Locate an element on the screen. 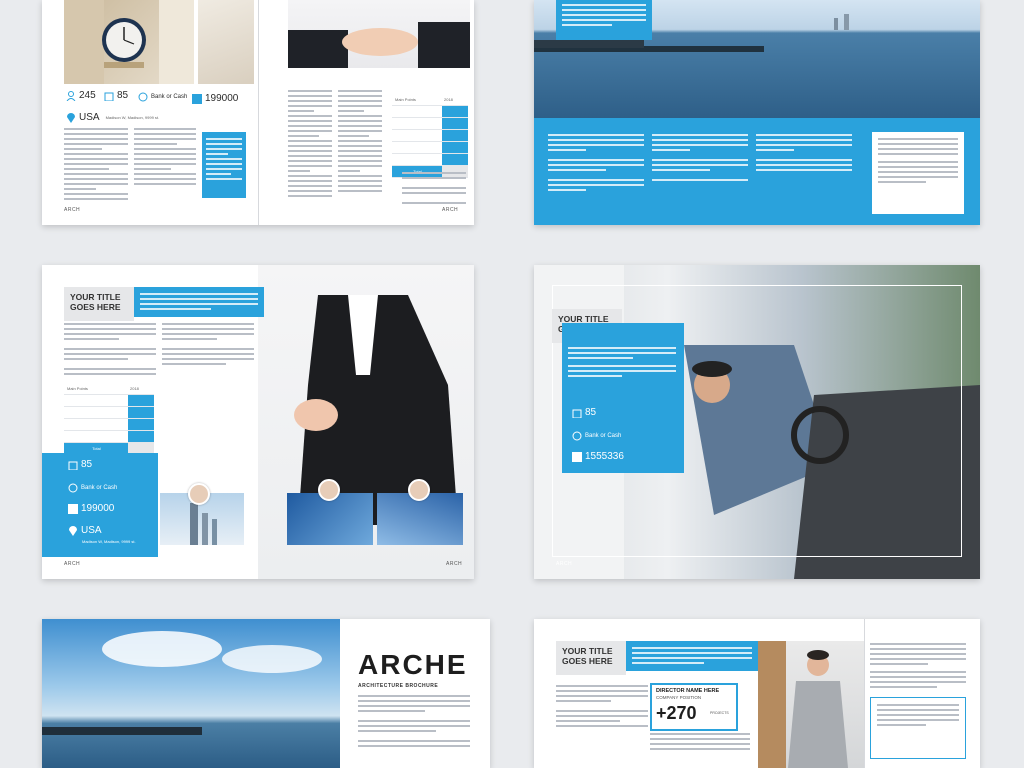  table-header-b: 2018 is located at coordinates (455, 99).